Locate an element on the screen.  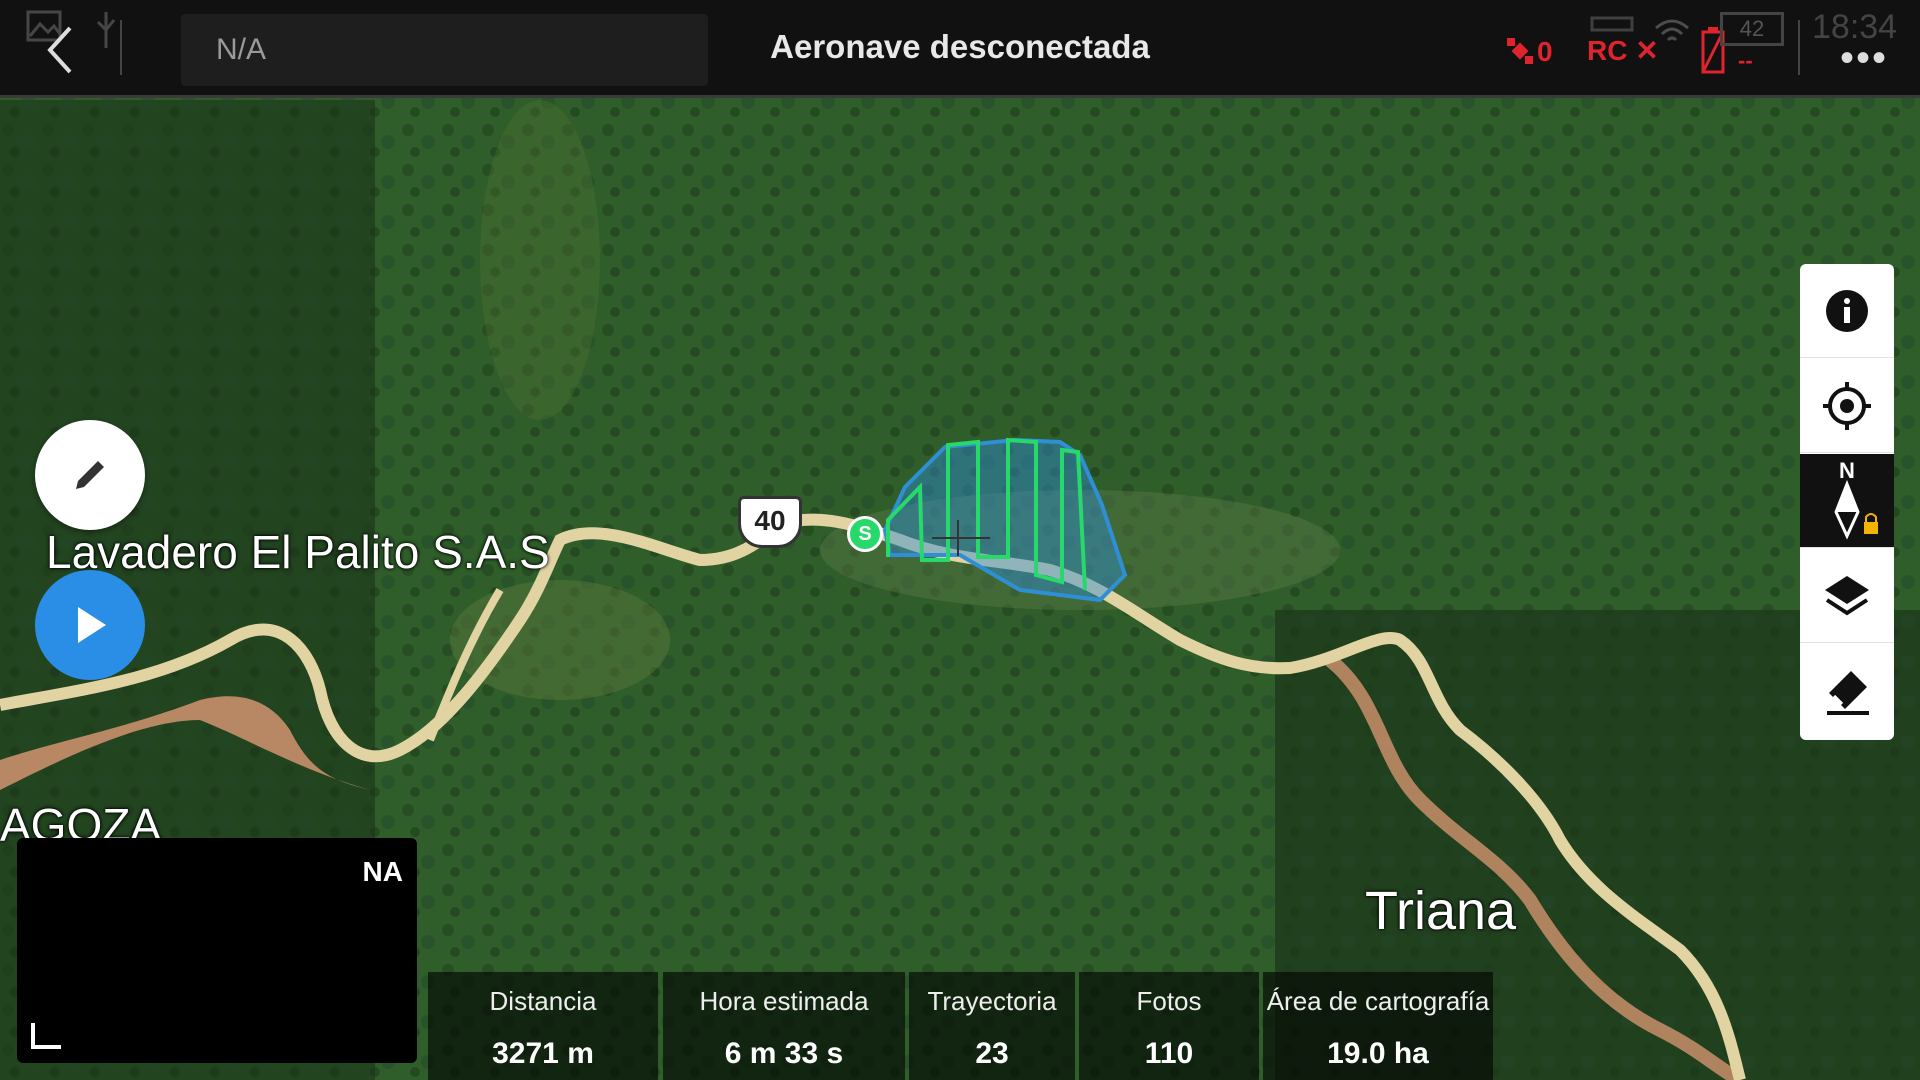
compass-north-lock-icon: N is located at coordinates (1856, 499).